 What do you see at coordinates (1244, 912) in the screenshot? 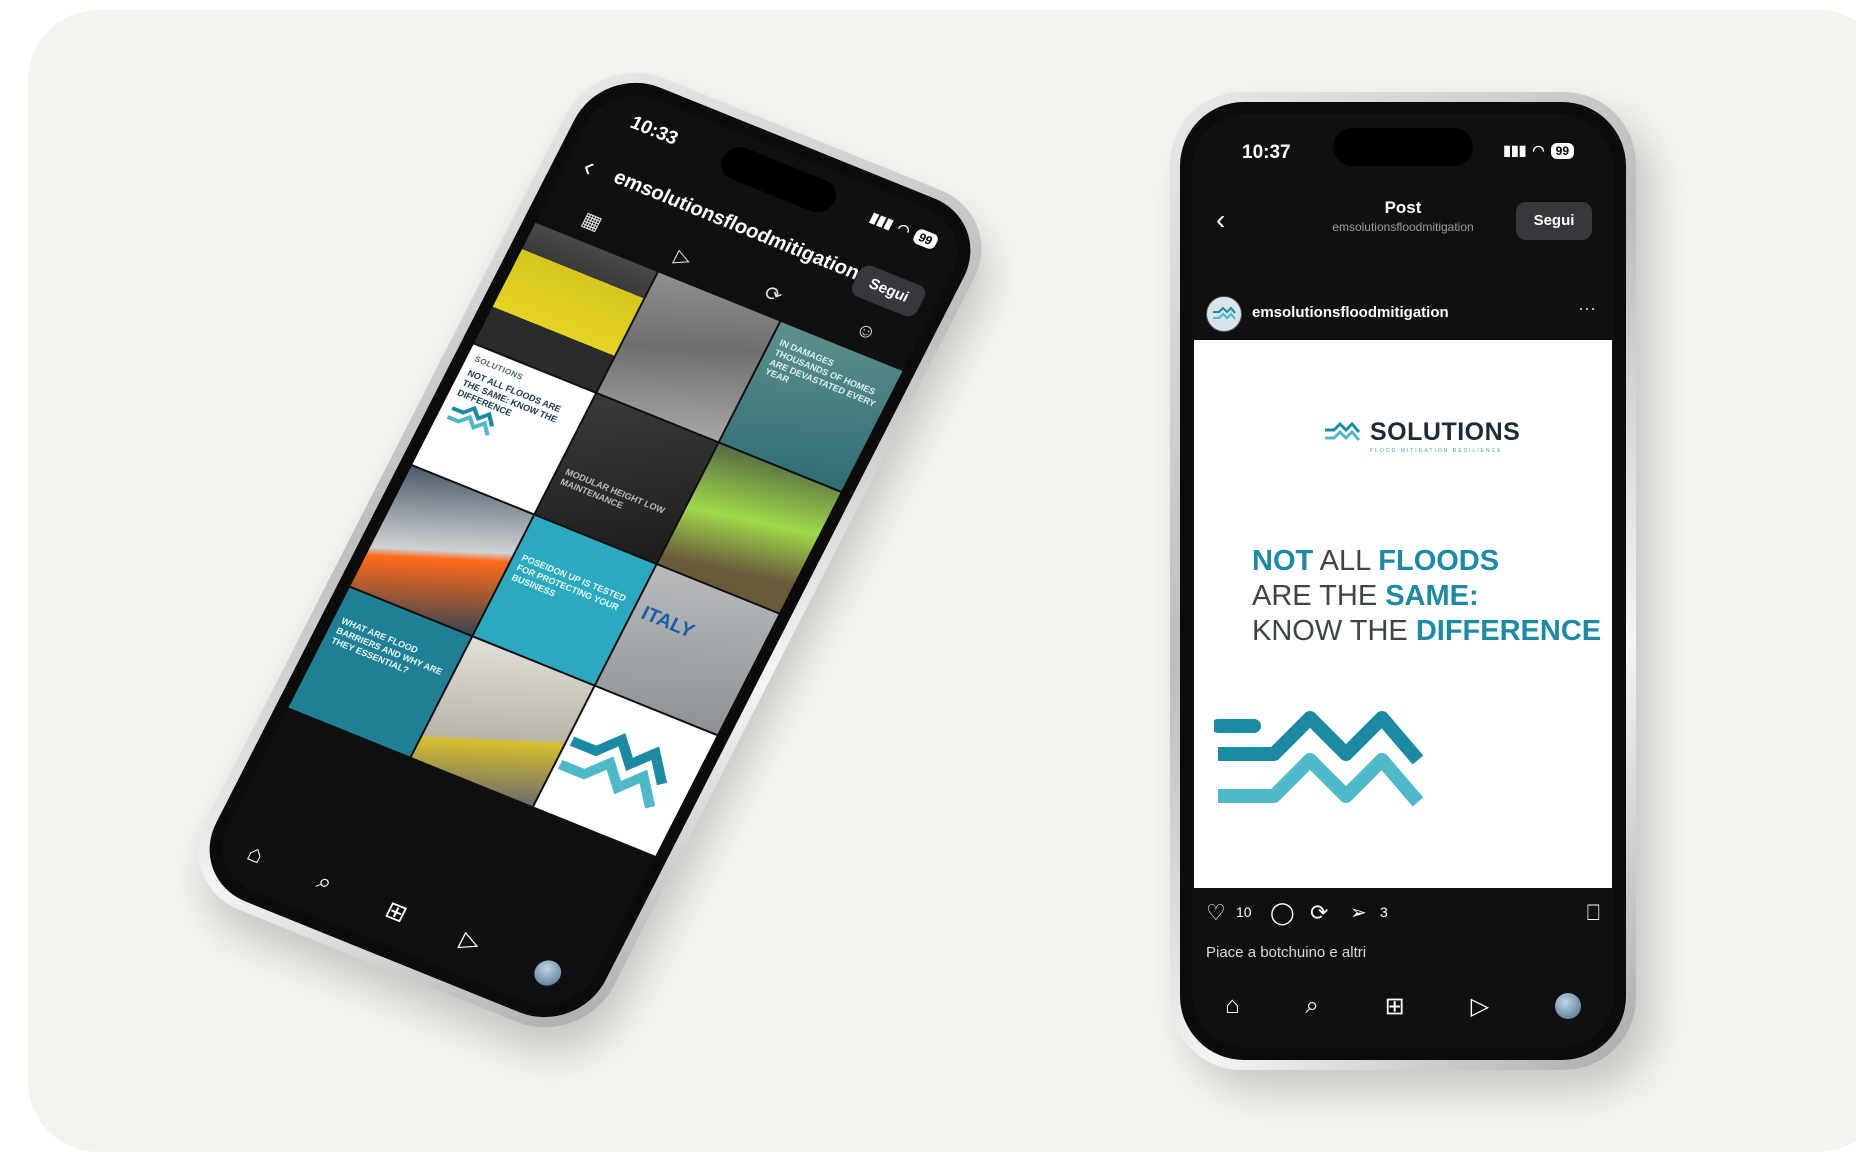
I see `likes-count: 10` at bounding box center [1244, 912].